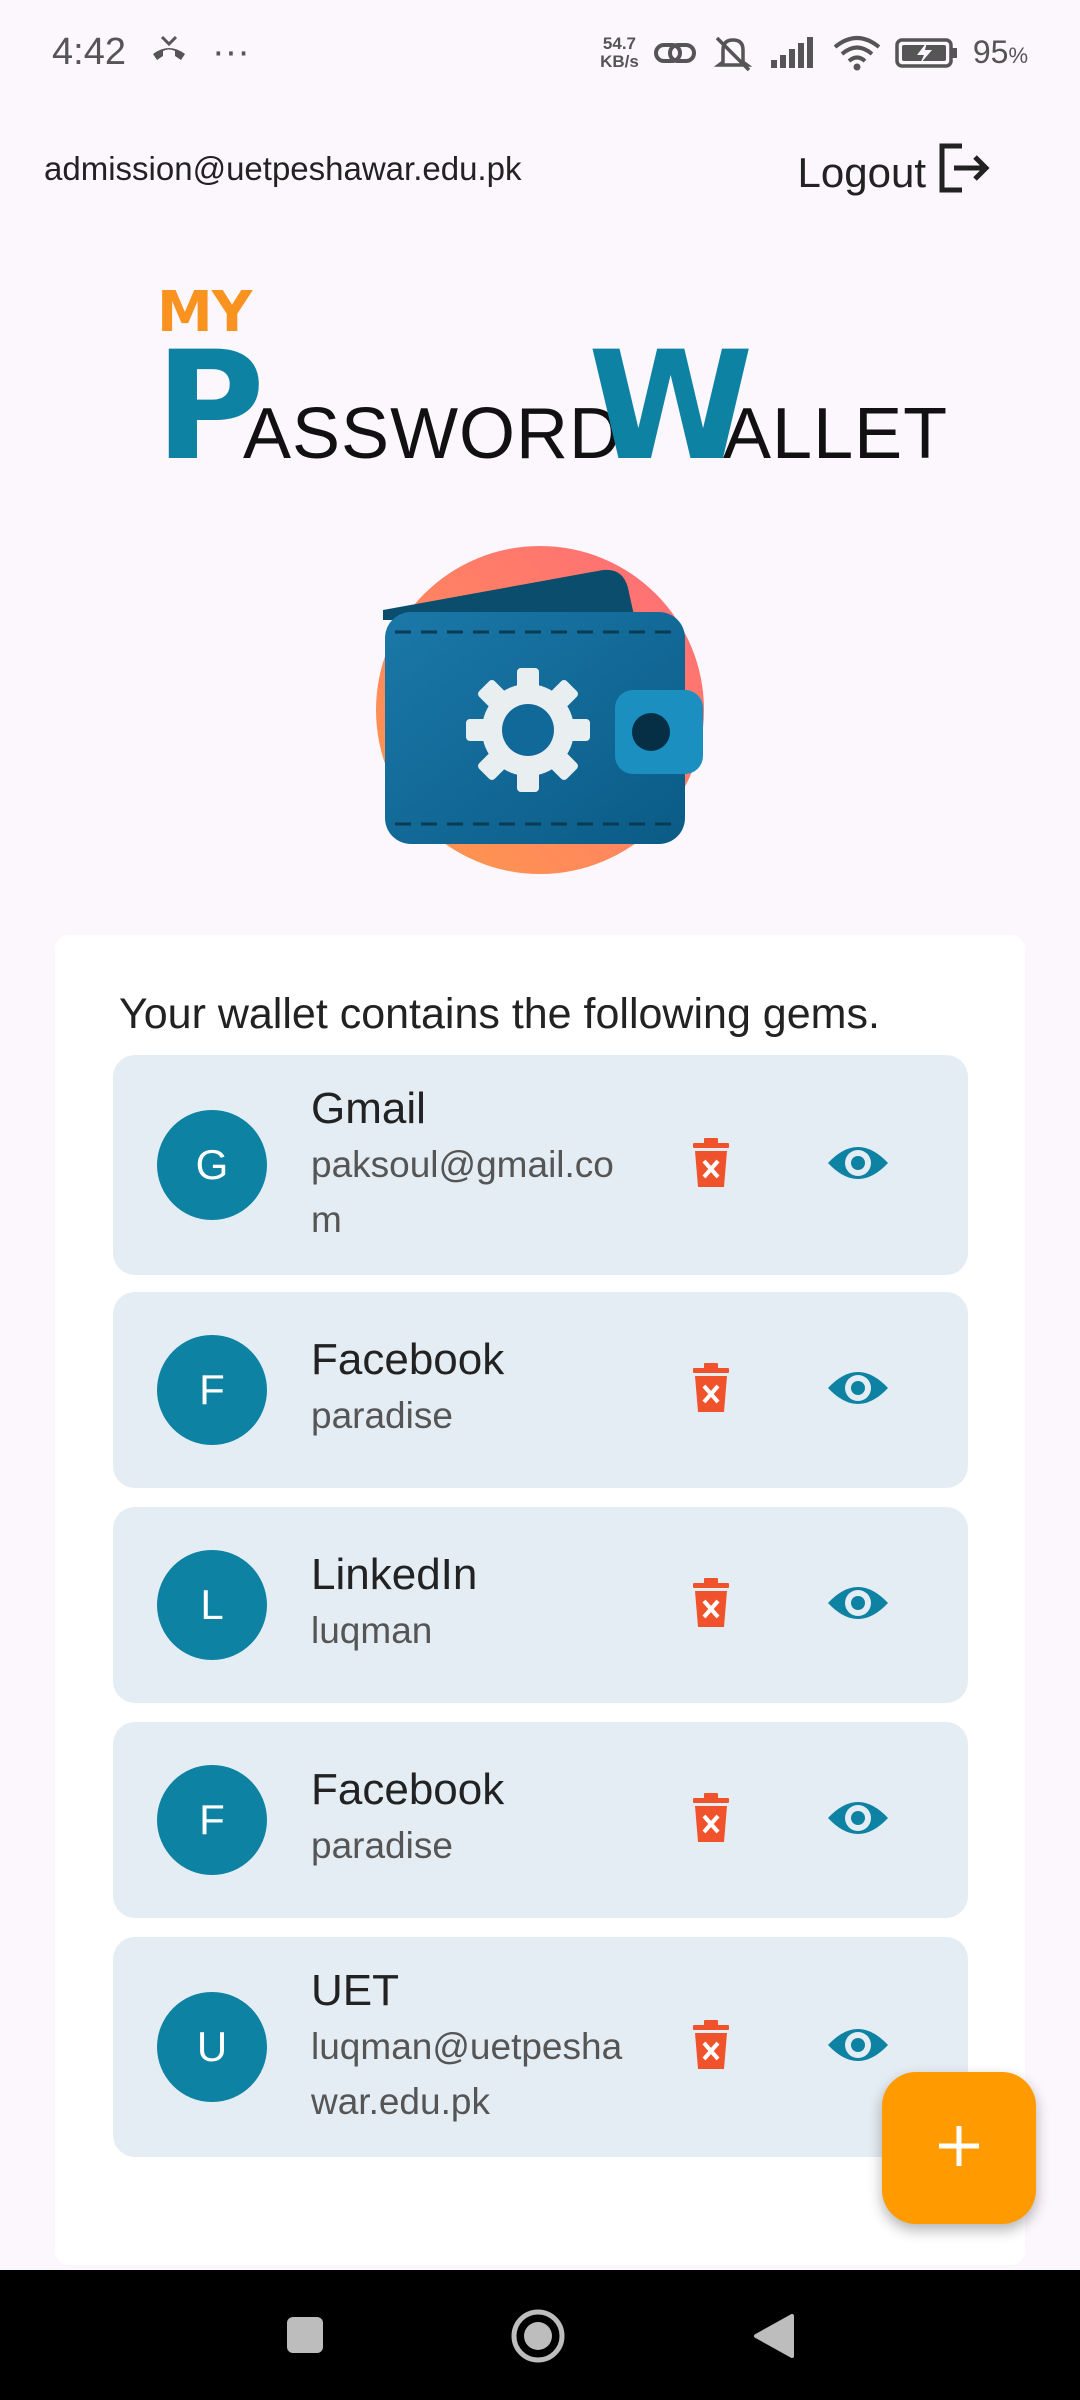 This screenshot has width=1080, height=2400. What do you see at coordinates (675, 53) in the screenshot?
I see `hotspot-link-icon` at bounding box center [675, 53].